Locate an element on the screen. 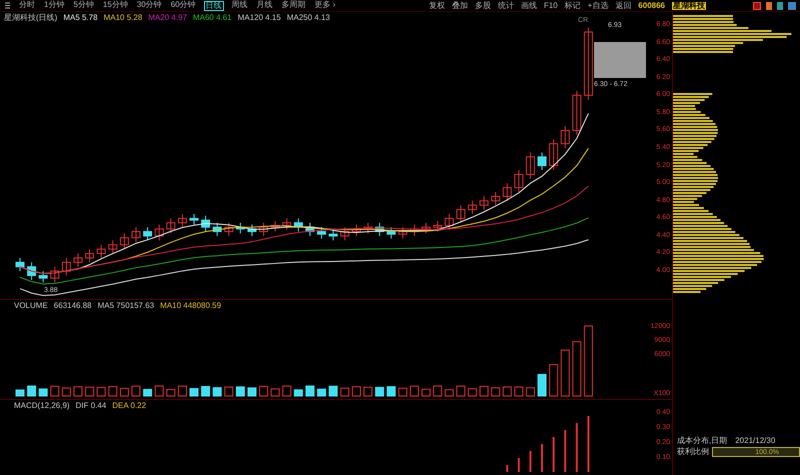 The width and height of the screenshot is (800, 475). toolbar-button: 多股 is located at coordinates (482, 6).